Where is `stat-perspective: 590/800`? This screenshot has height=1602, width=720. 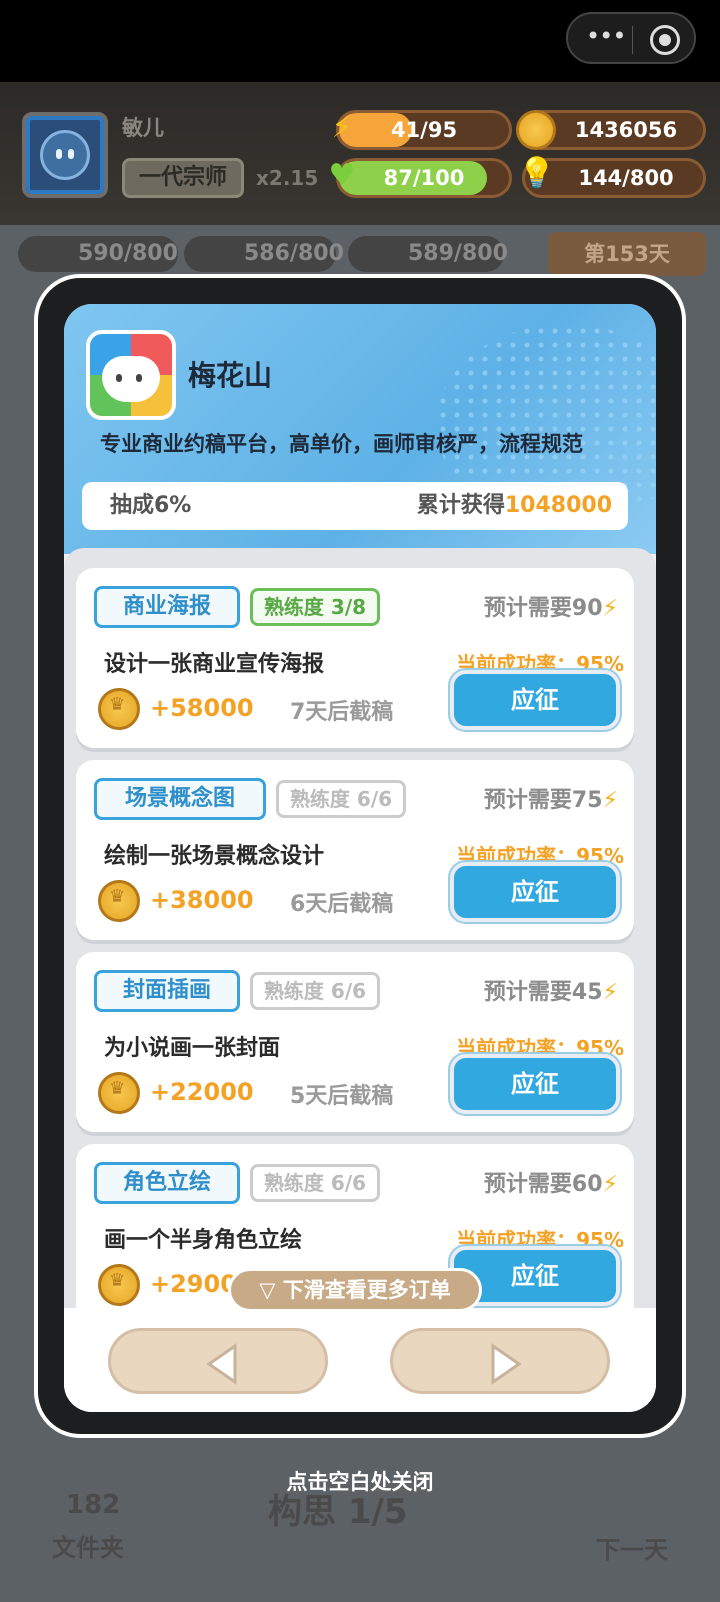
stat-perspective: 590/800 is located at coordinates (98, 254).